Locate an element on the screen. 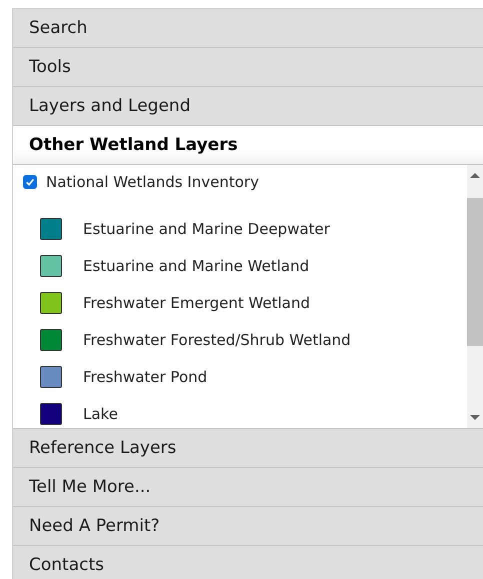  section-header: Tools is located at coordinates (248, 67).